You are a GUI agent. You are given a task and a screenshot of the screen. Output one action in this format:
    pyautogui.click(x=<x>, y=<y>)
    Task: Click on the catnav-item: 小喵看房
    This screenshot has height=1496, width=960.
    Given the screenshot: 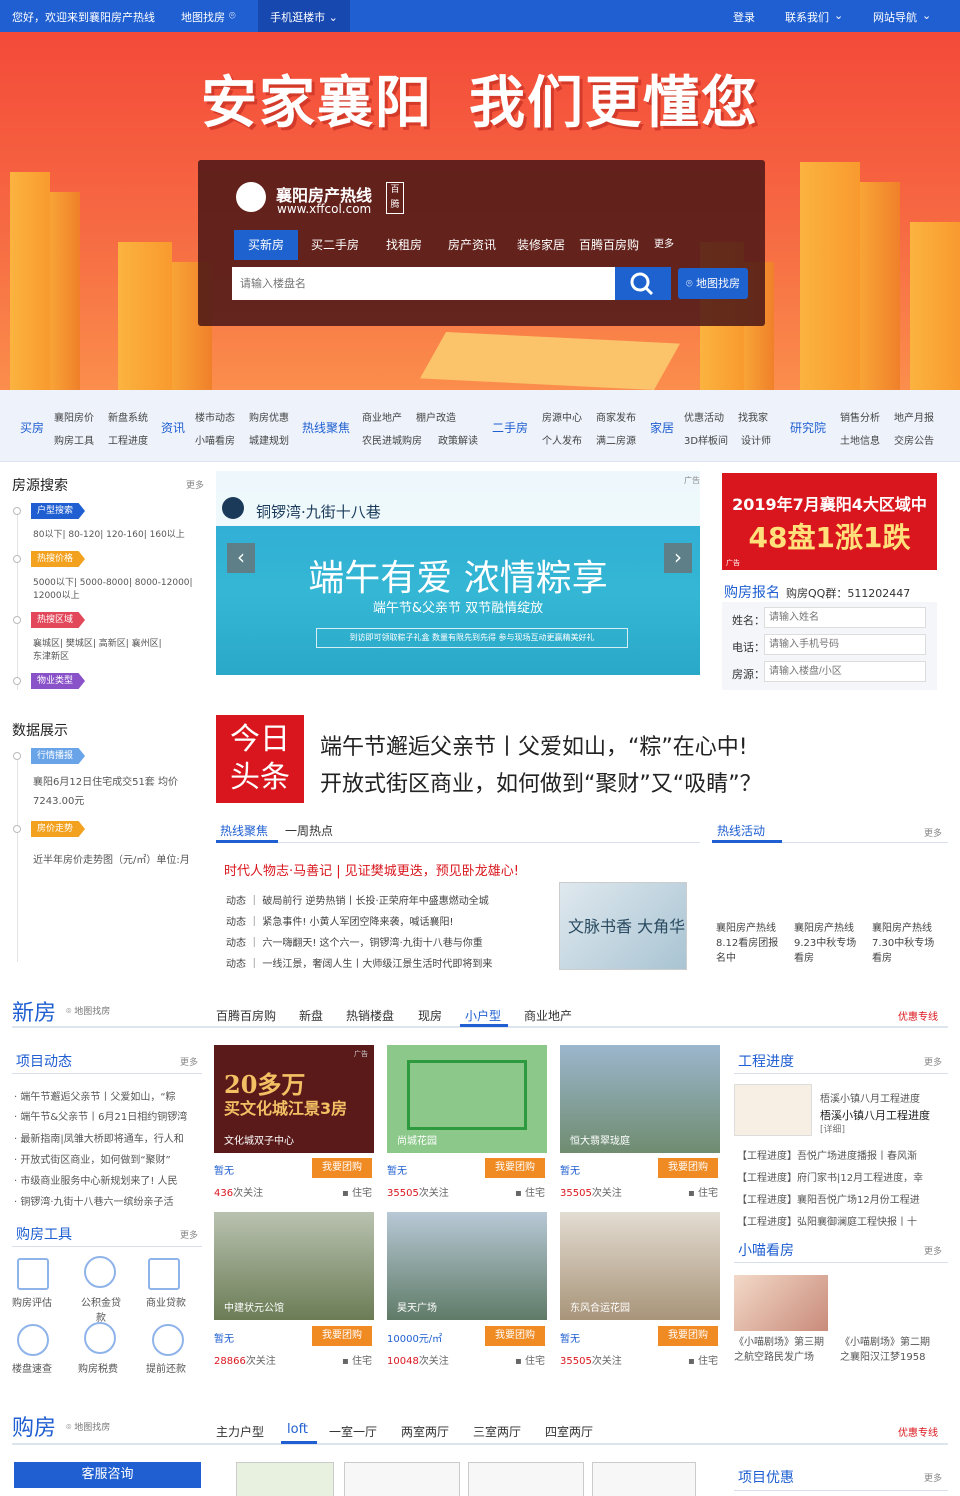 What is the action you would take?
    pyautogui.click(x=215, y=439)
    